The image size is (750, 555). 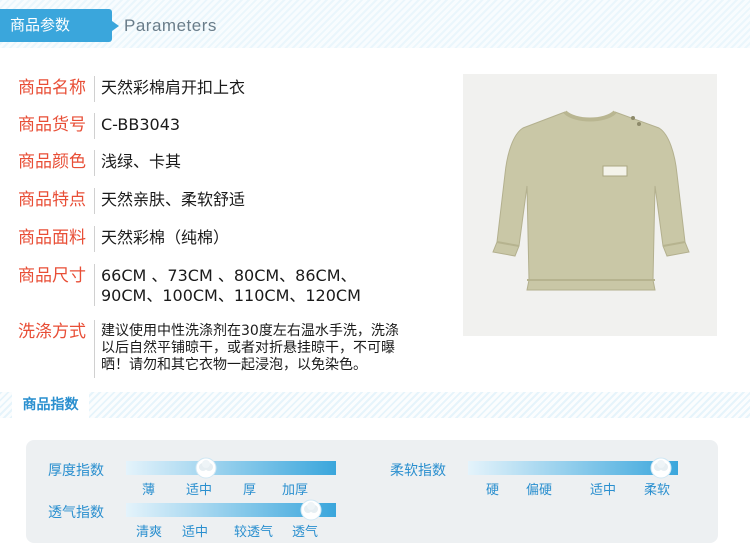 I want to click on param-label: 商品特点, so click(x=52, y=200).